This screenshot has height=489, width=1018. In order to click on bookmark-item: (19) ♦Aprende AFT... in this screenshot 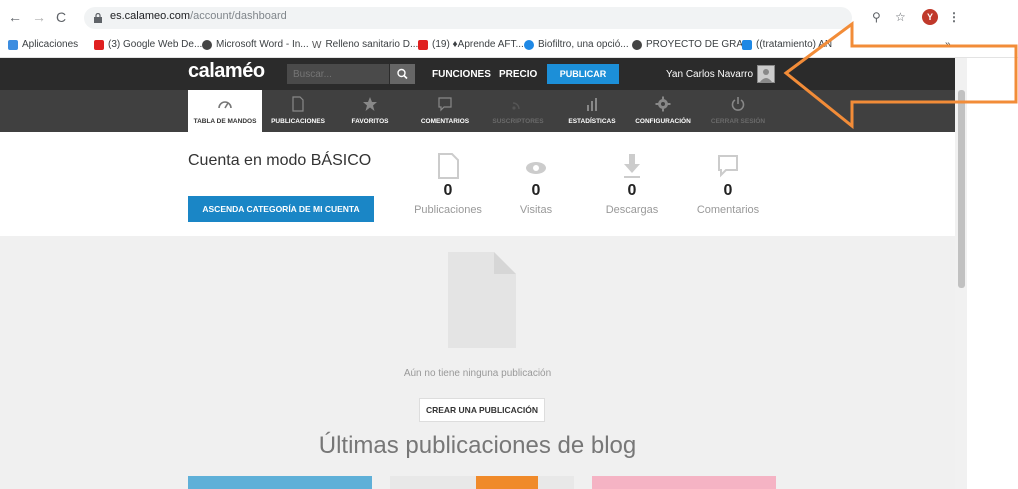, I will do `click(471, 44)`.